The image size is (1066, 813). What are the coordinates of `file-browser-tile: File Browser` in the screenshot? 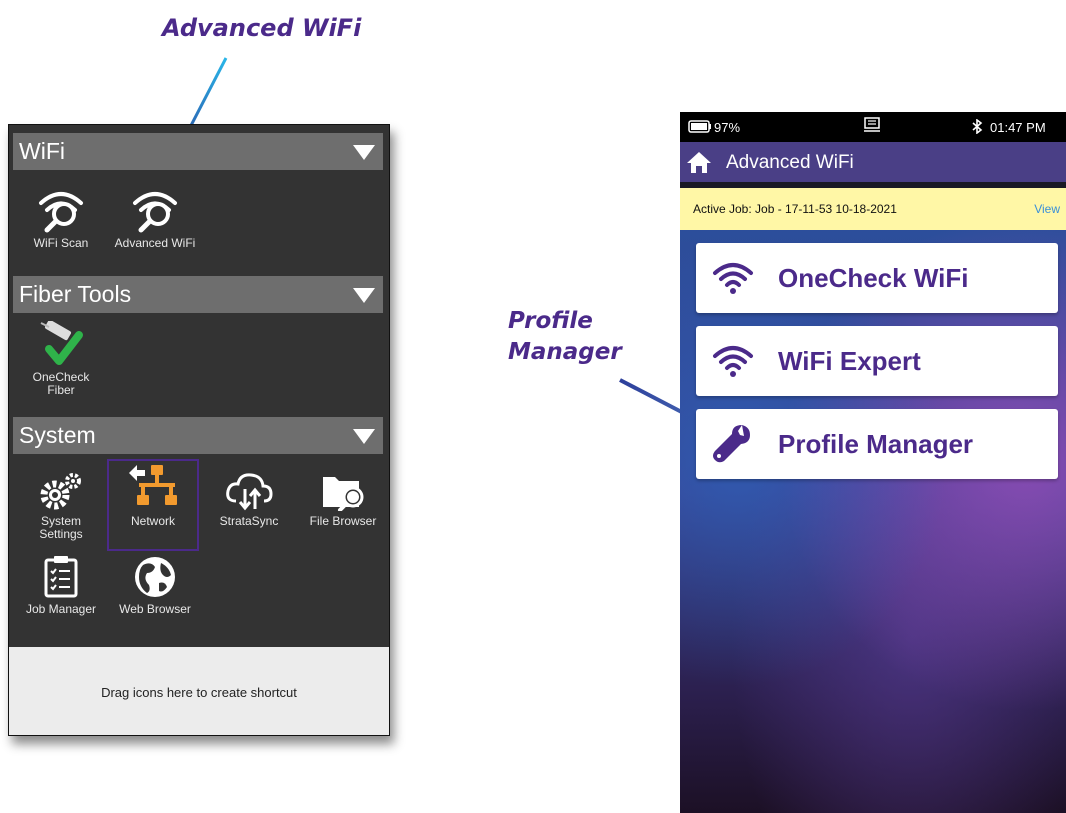 It's located at (343, 499).